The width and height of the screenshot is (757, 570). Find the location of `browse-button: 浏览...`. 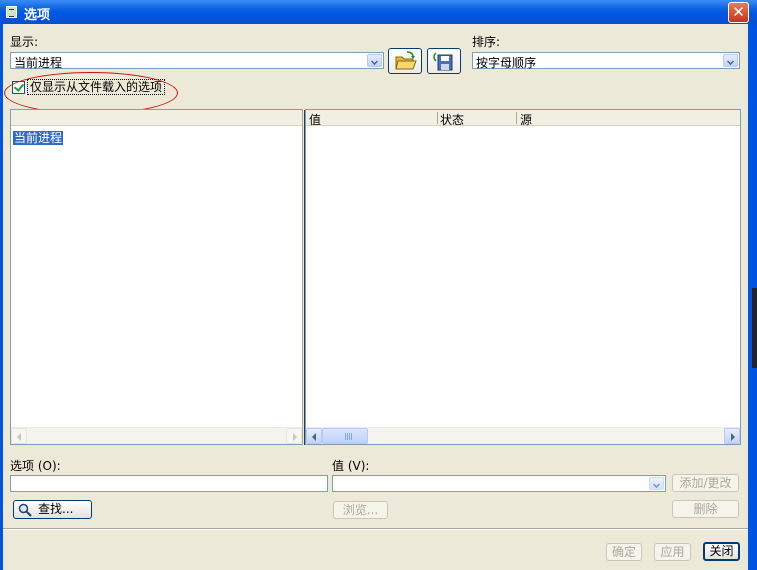

browse-button: 浏览... is located at coordinates (360, 510).